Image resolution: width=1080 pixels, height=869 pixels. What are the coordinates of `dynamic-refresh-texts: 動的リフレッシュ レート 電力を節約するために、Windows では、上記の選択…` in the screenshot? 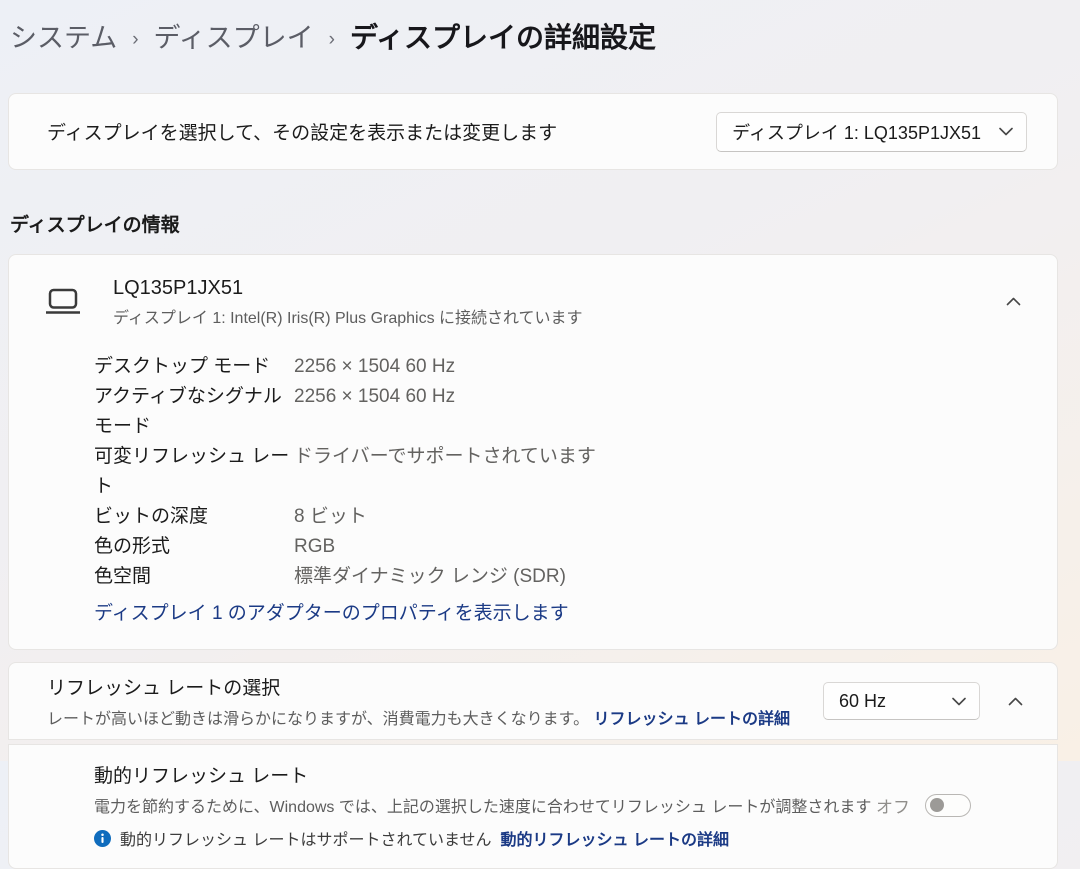 It's located at (482, 805).